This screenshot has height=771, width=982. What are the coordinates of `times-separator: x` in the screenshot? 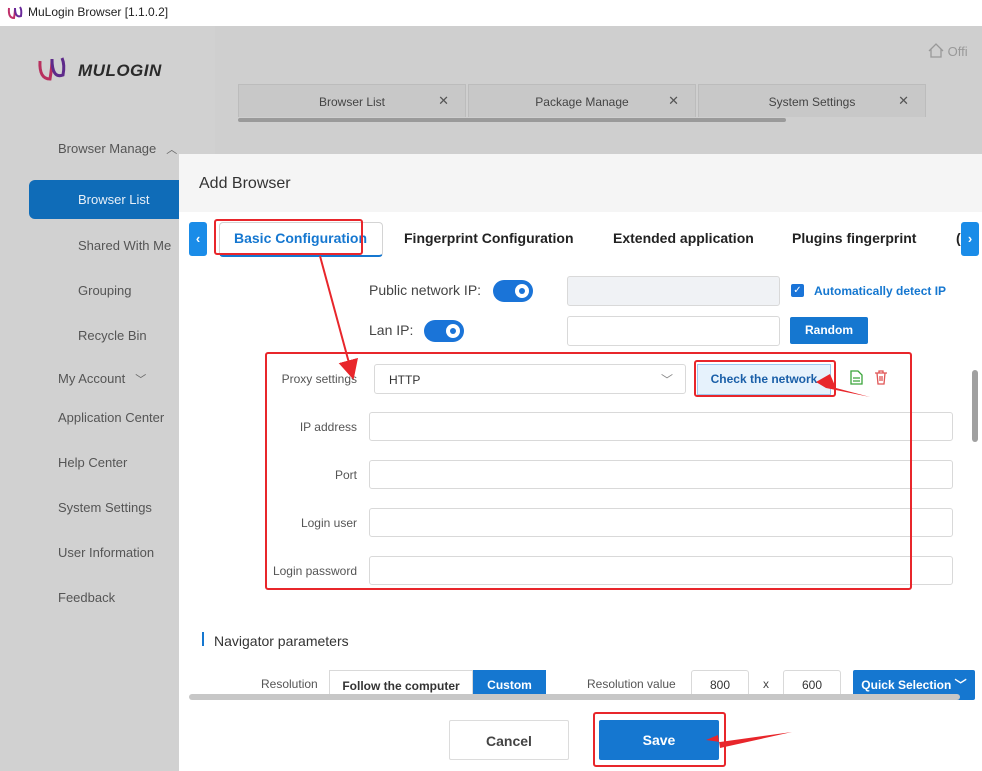 It's located at (766, 684).